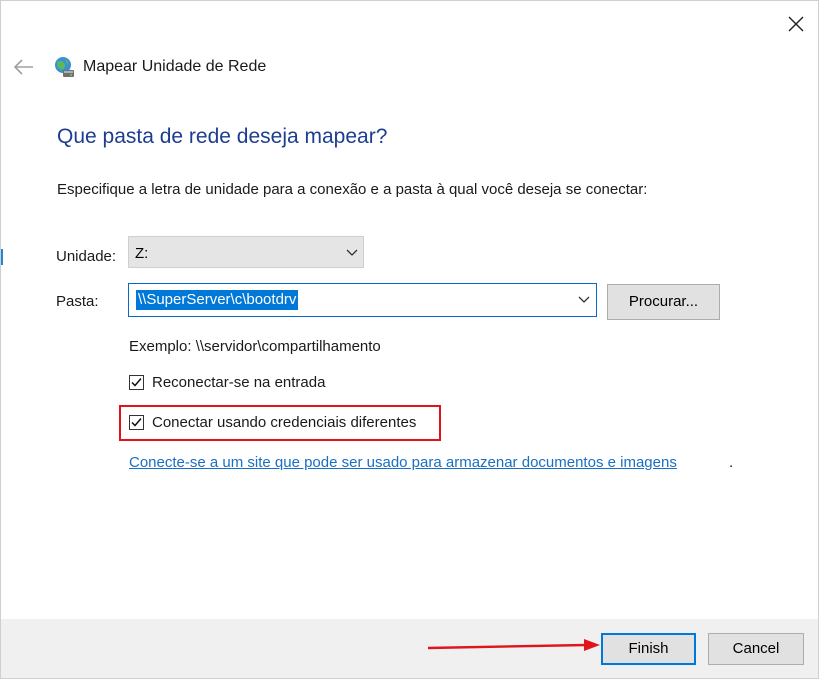  I want to click on different-credentials-checkbox, so click(136, 422).